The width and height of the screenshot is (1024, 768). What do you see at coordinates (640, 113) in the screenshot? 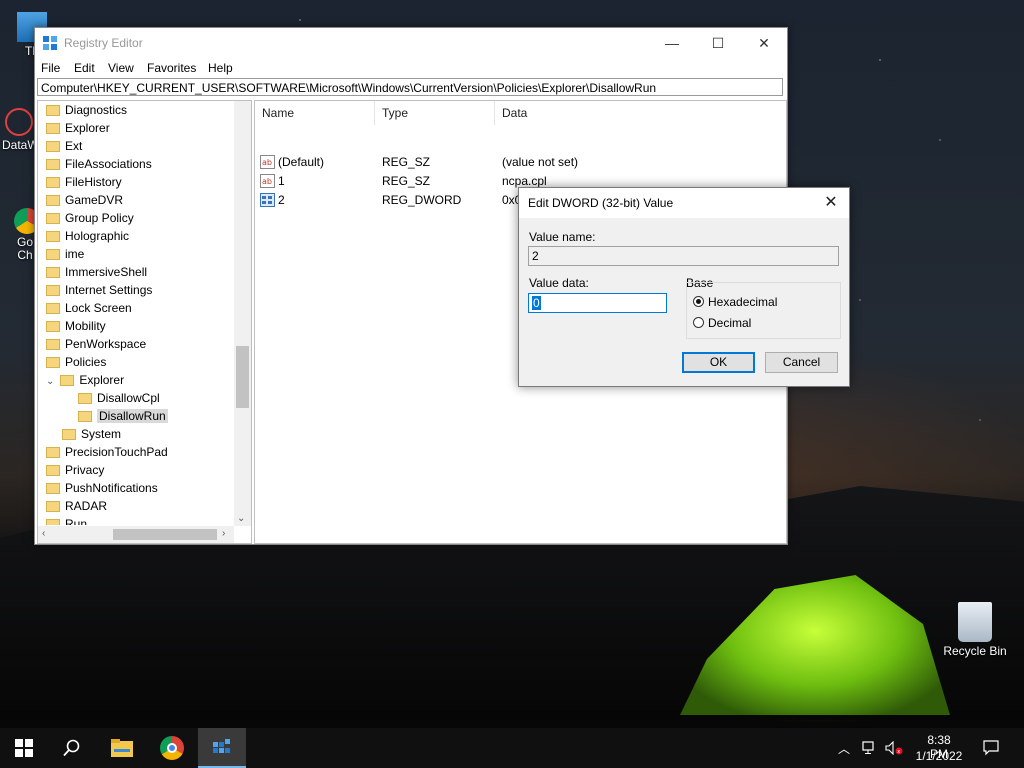
I see `column-header-data: Data` at bounding box center [640, 113].